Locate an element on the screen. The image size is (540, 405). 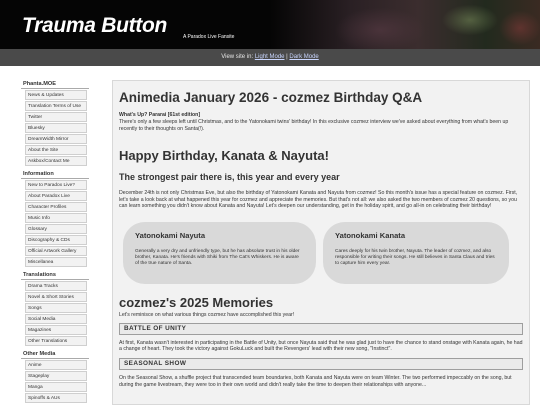
sidebar-item-askbox: Askbox/Contact Me is located at coordinates (56, 161).